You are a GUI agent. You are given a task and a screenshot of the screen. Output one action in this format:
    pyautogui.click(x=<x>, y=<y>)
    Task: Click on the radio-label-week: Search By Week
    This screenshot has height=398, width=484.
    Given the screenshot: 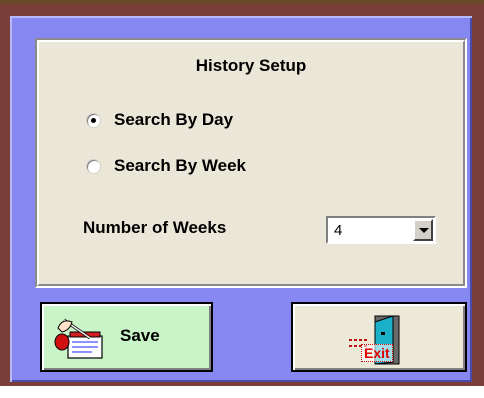 What is the action you would take?
    pyautogui.click(x=180, y=165)
    